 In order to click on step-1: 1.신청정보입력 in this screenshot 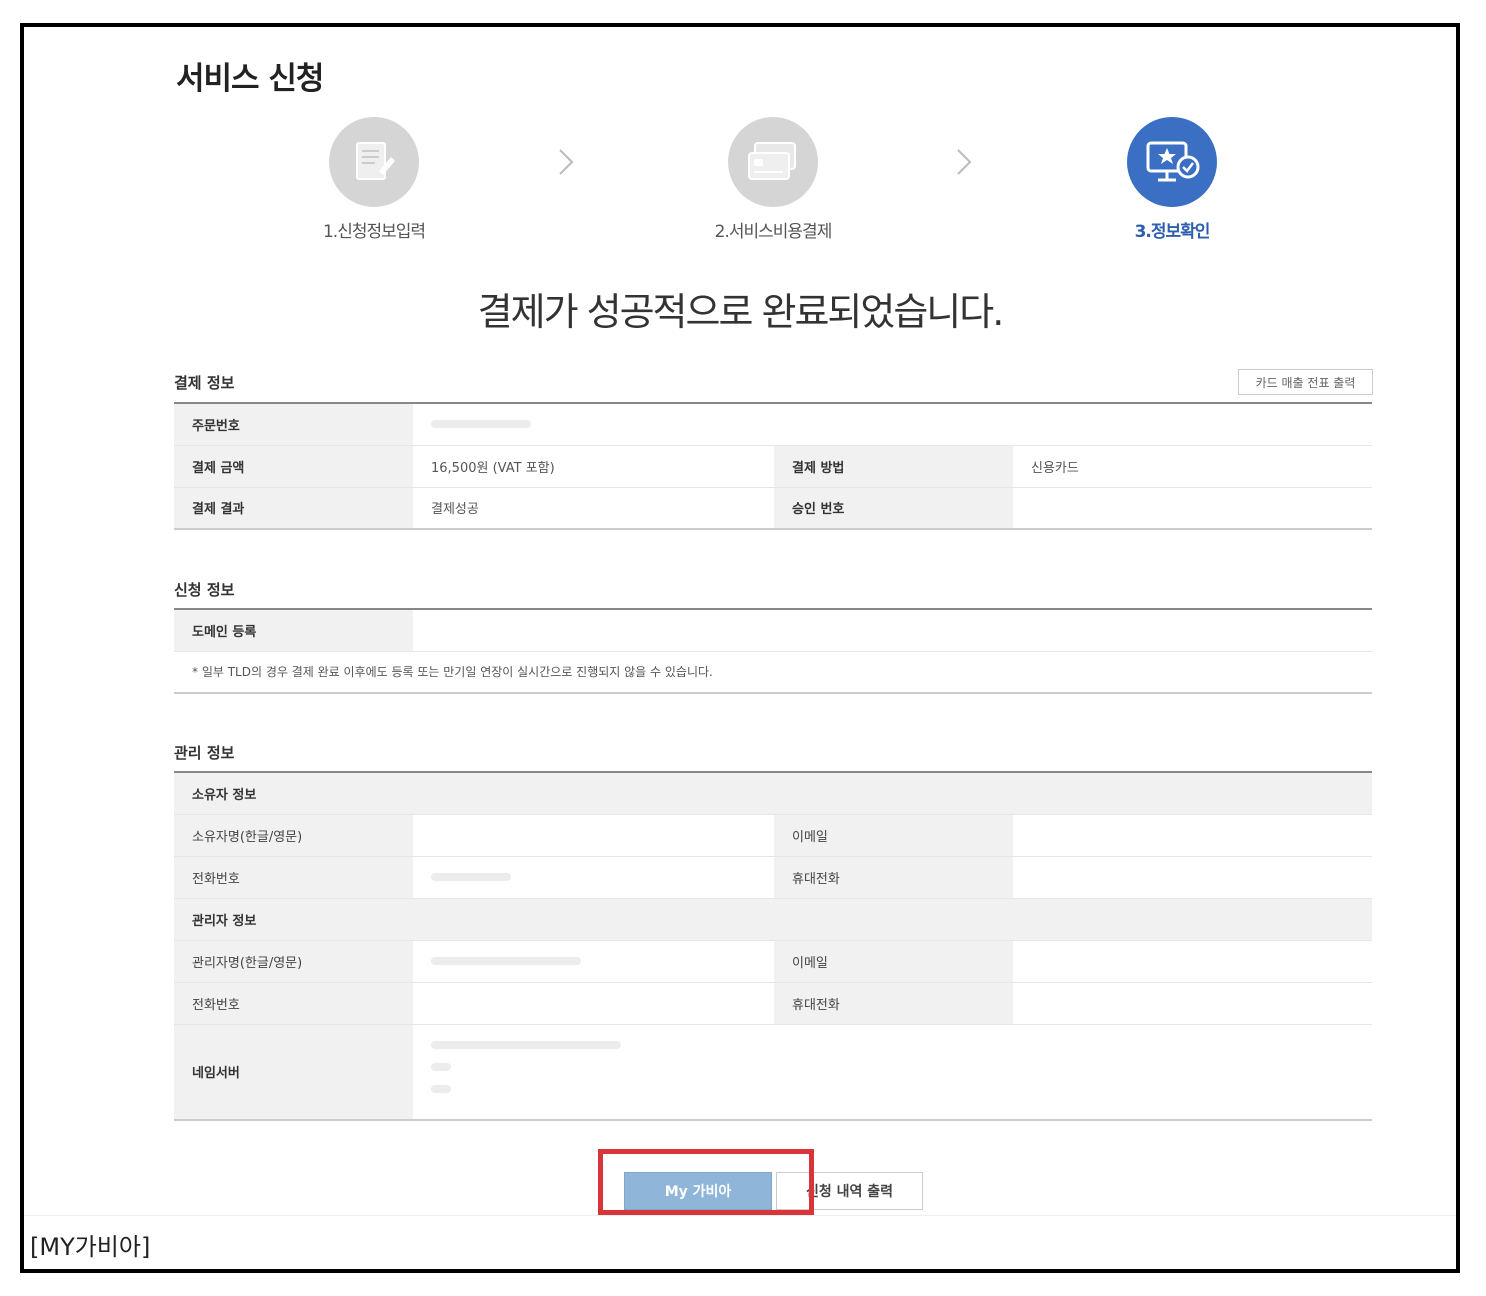, I will do `click(374, 179)`.